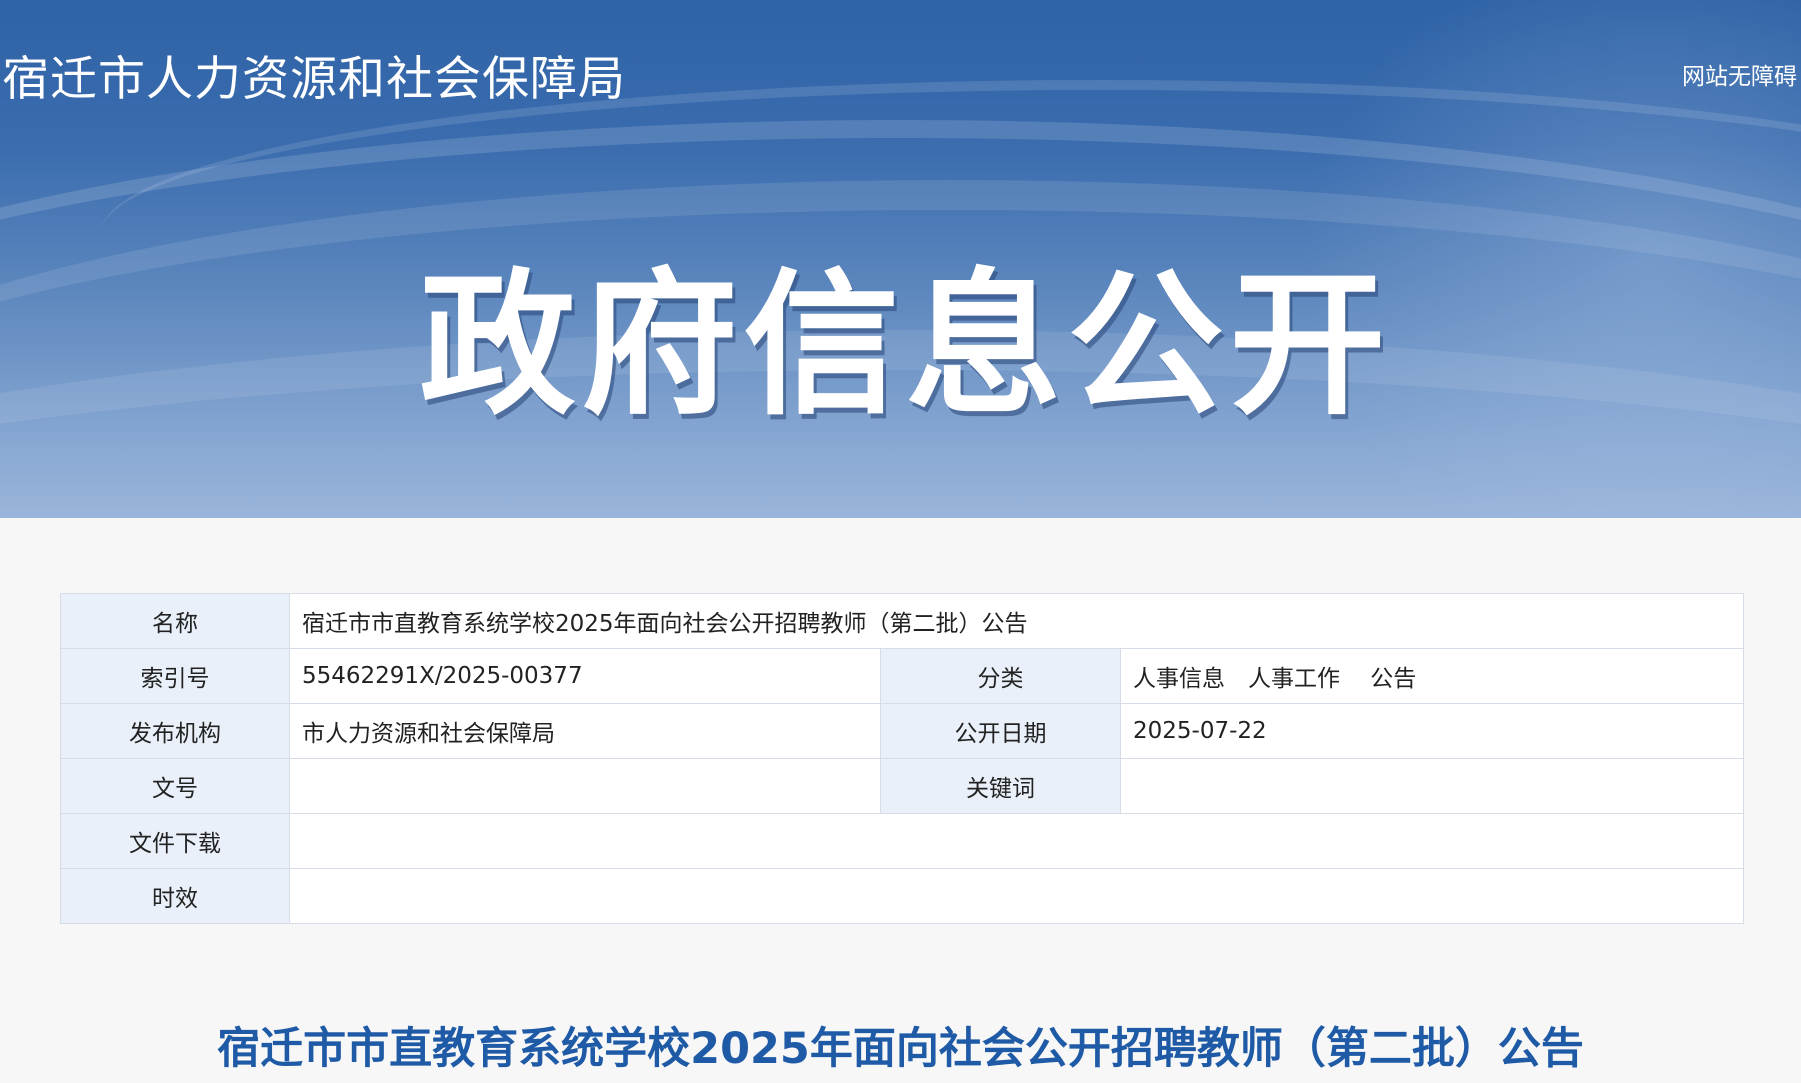 This screenshot has width=1801, height=1083. Describe the element at coordinates (1000, 786) in the screenshot. I see `keywords-label: 关键词` at that location.